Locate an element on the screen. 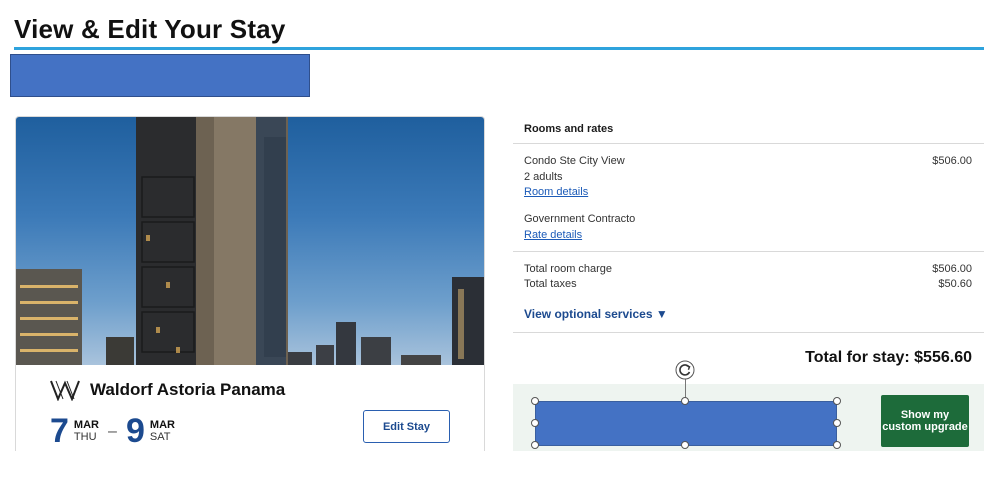 This screenshot has width=1000, height=481. checkout-date: 9 MAR SAT is located at coordinates (150, 431).